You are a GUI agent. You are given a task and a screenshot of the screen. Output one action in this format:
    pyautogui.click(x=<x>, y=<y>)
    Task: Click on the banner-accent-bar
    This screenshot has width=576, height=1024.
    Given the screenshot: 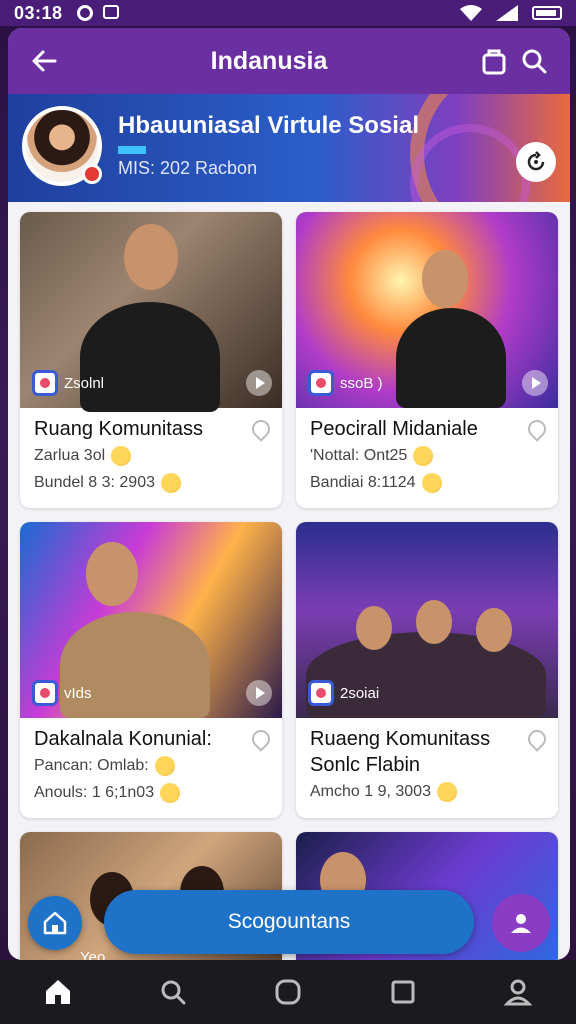 What is the action you would take?
    pyautogui.click(x=132, y=150)
    